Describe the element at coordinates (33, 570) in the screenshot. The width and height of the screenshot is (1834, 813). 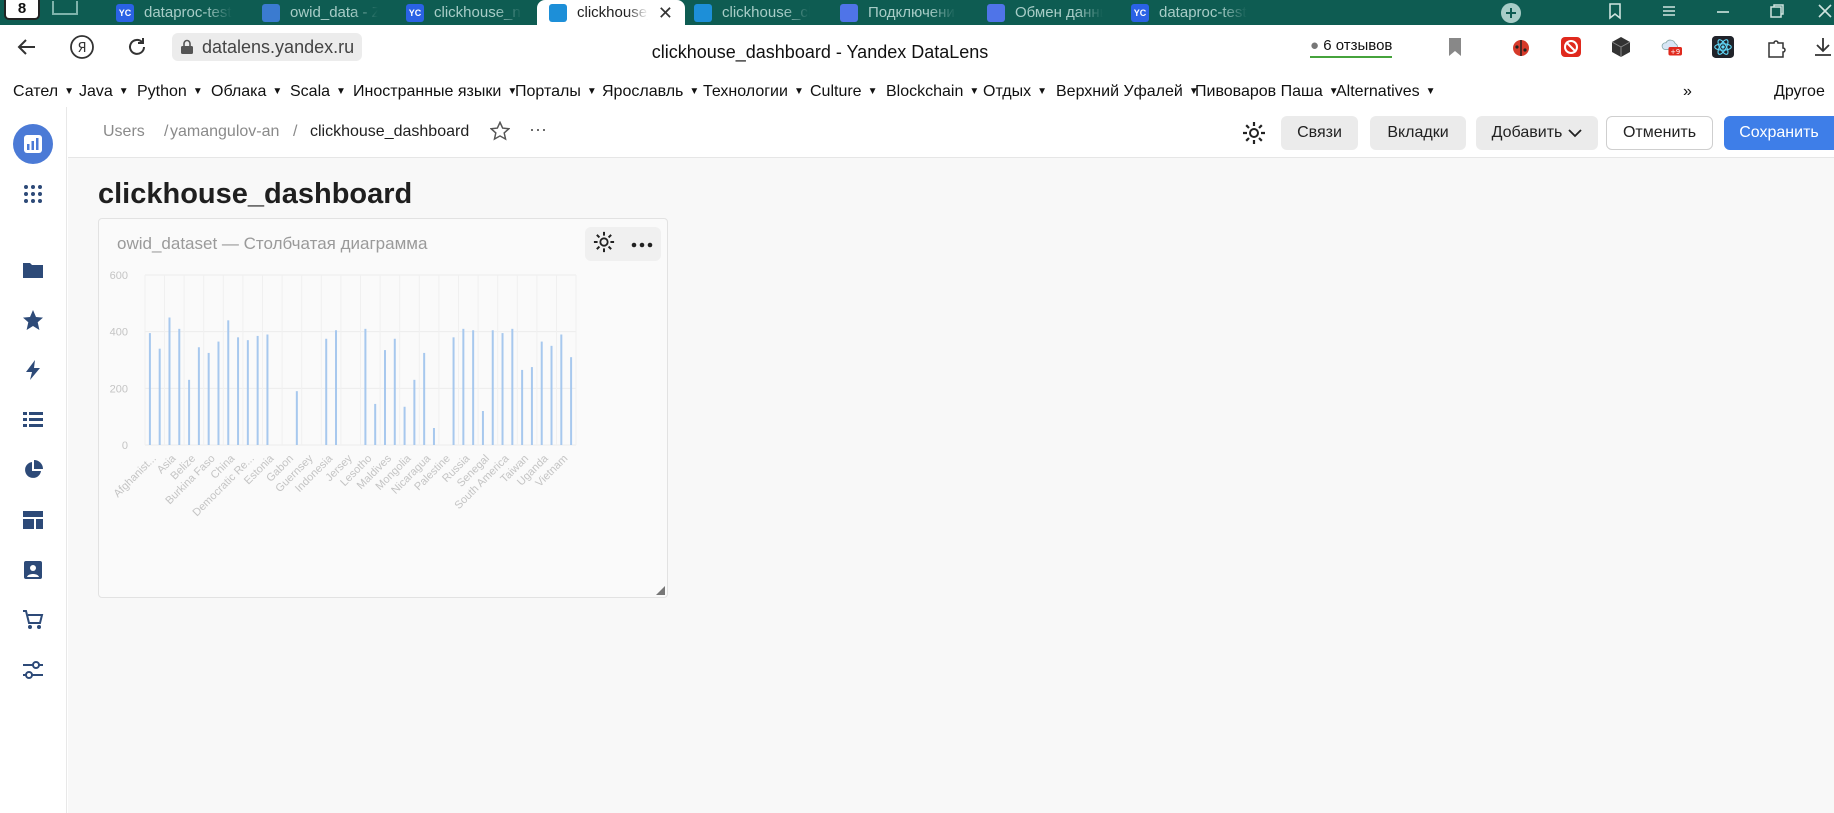
I see `reports-icon` at that location.